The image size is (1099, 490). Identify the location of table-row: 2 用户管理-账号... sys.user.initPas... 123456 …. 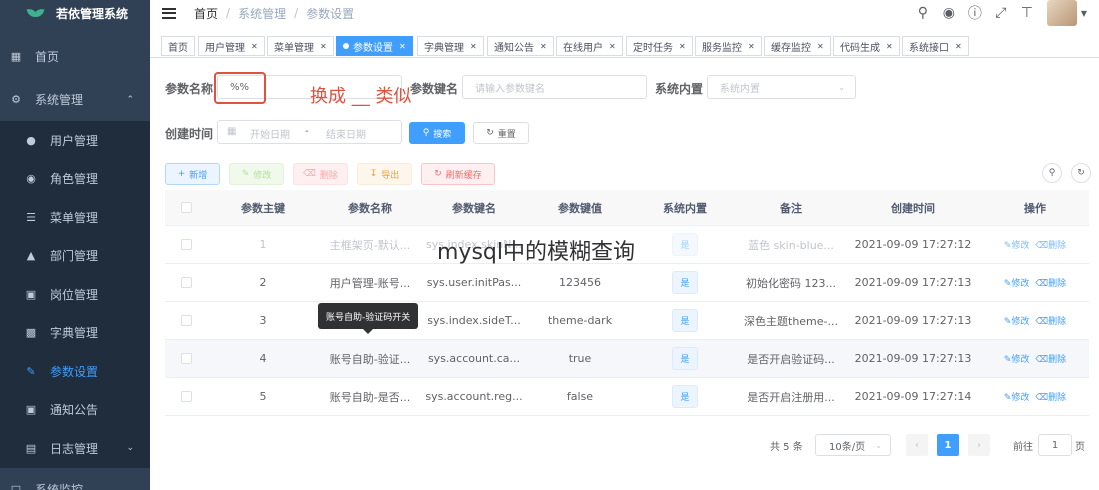
(627, 283).